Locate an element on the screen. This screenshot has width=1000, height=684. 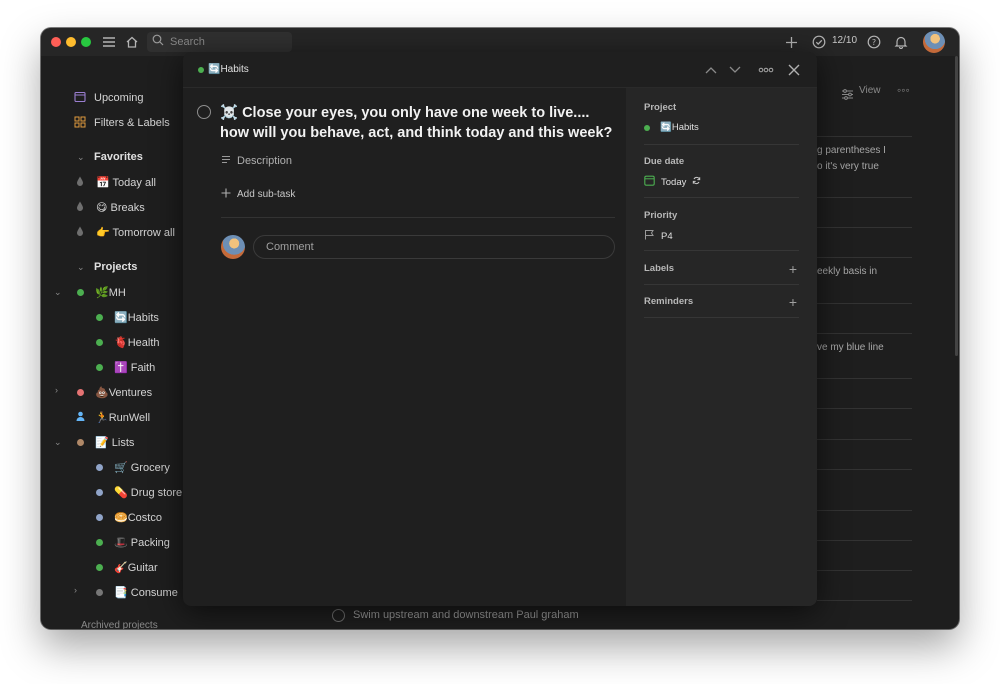
filters-grid-icon is located at coordinates (80, 123).